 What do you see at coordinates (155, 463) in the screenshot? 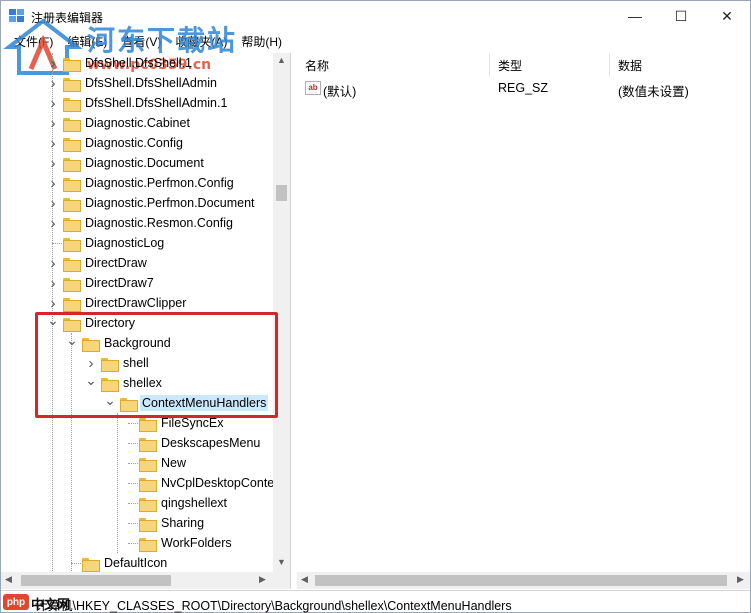
I see `tree-node: New` at bounding box center [155, 463].